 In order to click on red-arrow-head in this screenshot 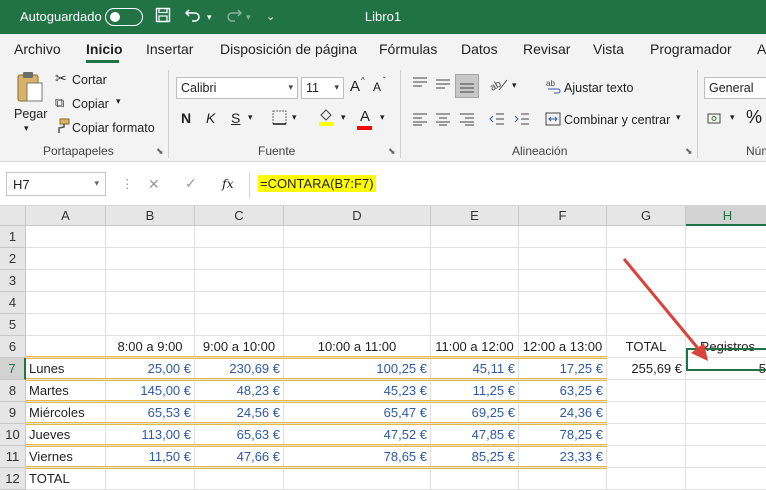, I will do `click(699, 352)`.